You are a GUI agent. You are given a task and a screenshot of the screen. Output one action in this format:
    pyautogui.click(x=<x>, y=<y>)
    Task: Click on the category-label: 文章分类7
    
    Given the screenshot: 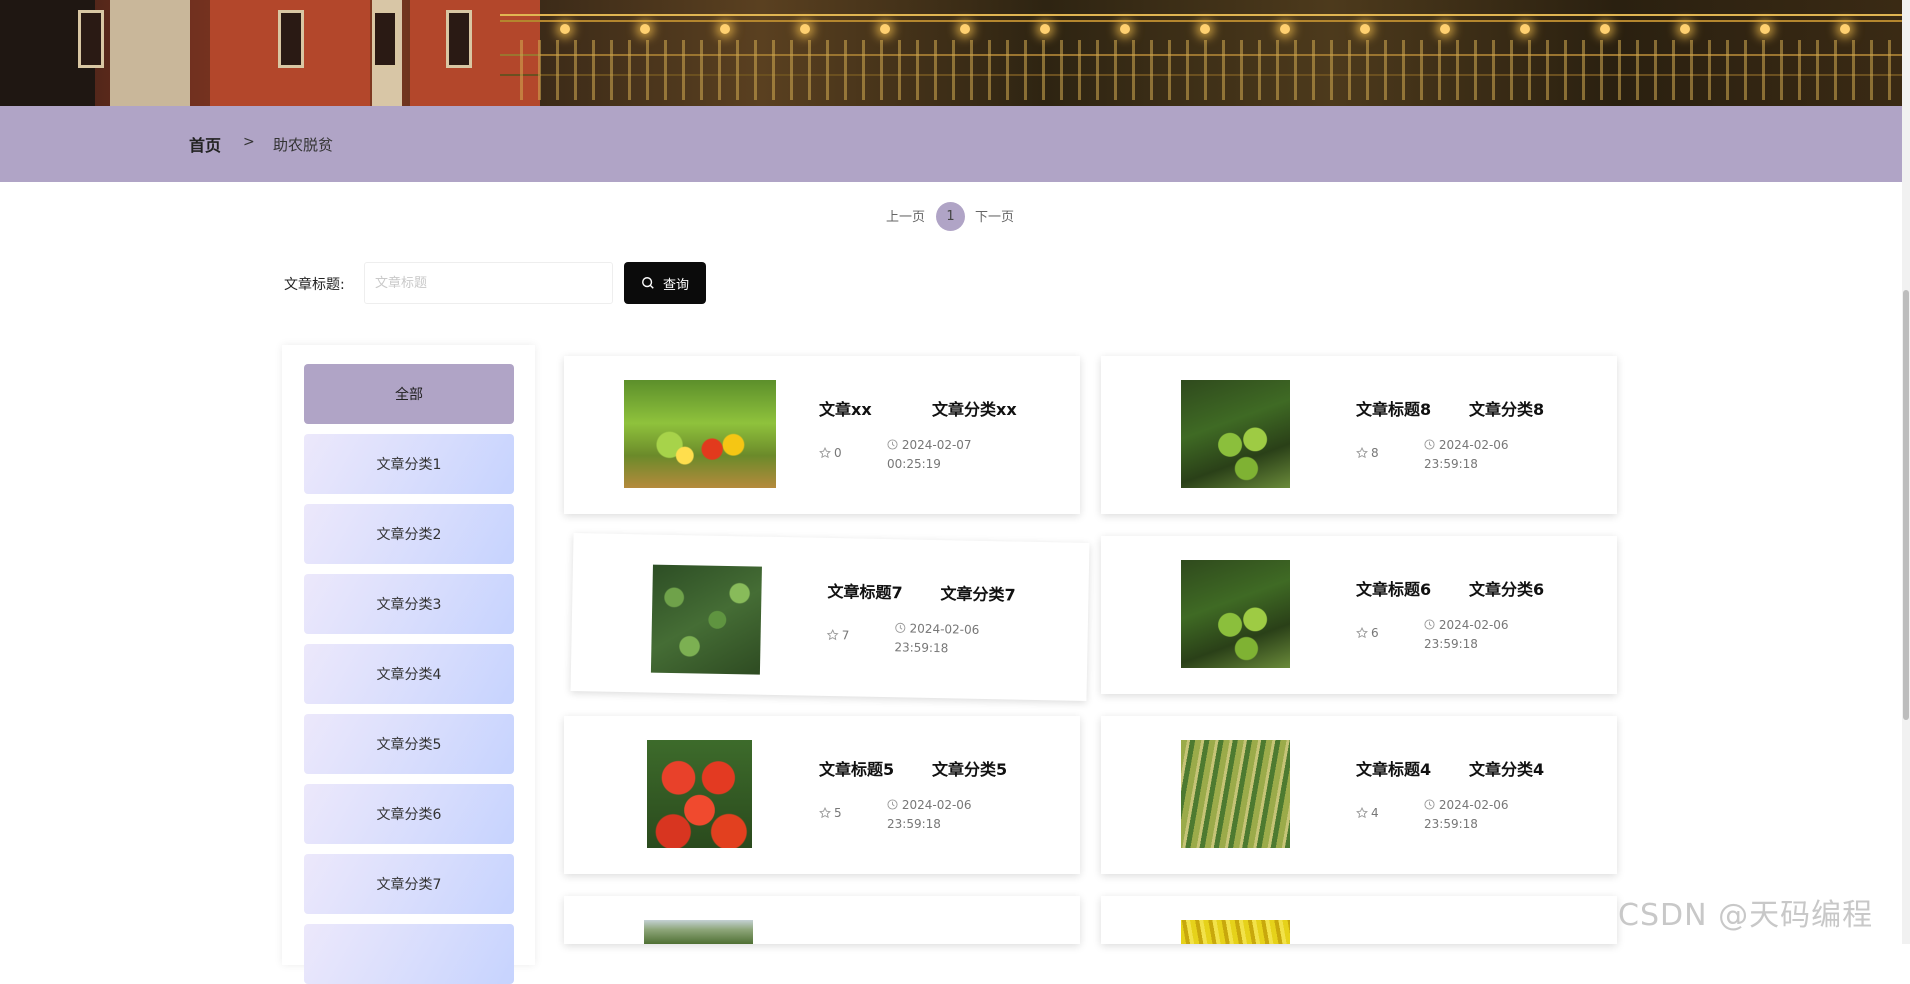 What is the action you would take?
    pyautogui.click(x=409, y=885)
    